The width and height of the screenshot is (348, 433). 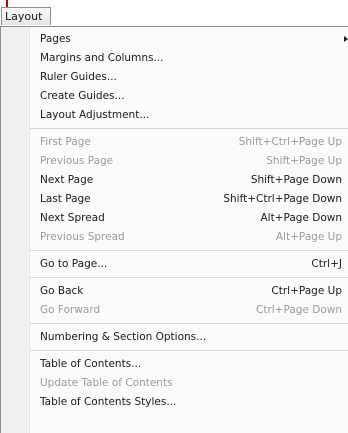 What do you see at coordinates (70, 310) in the screenshot?
I see `menu-item-label: Go Forward` at bounding box center [70, 310].